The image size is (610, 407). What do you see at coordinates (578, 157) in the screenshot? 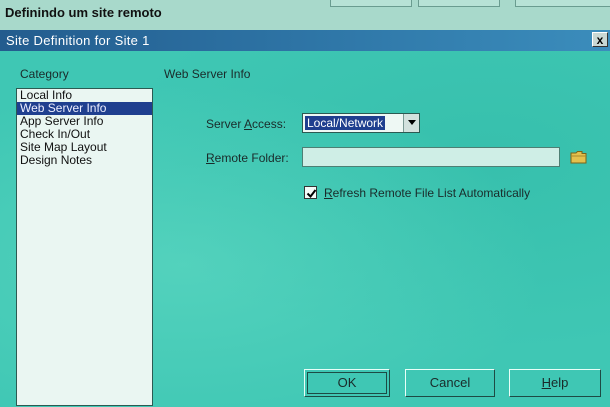
I see `folder-icon` at bounding box center [578, 157].